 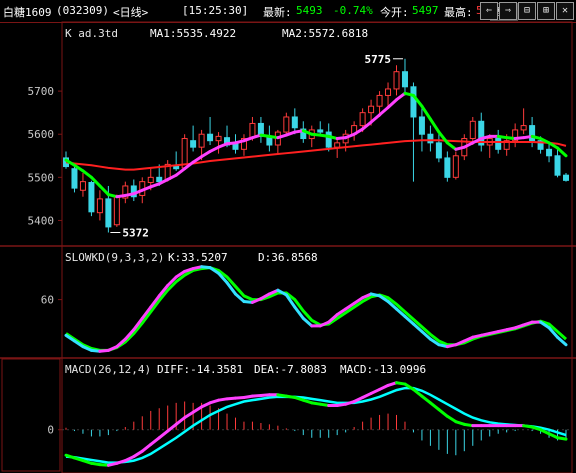 What do you see at coordinates (288, 257) in the screenshot?
I see `d-label: D:36.8568` at bounding box center [288, 257].